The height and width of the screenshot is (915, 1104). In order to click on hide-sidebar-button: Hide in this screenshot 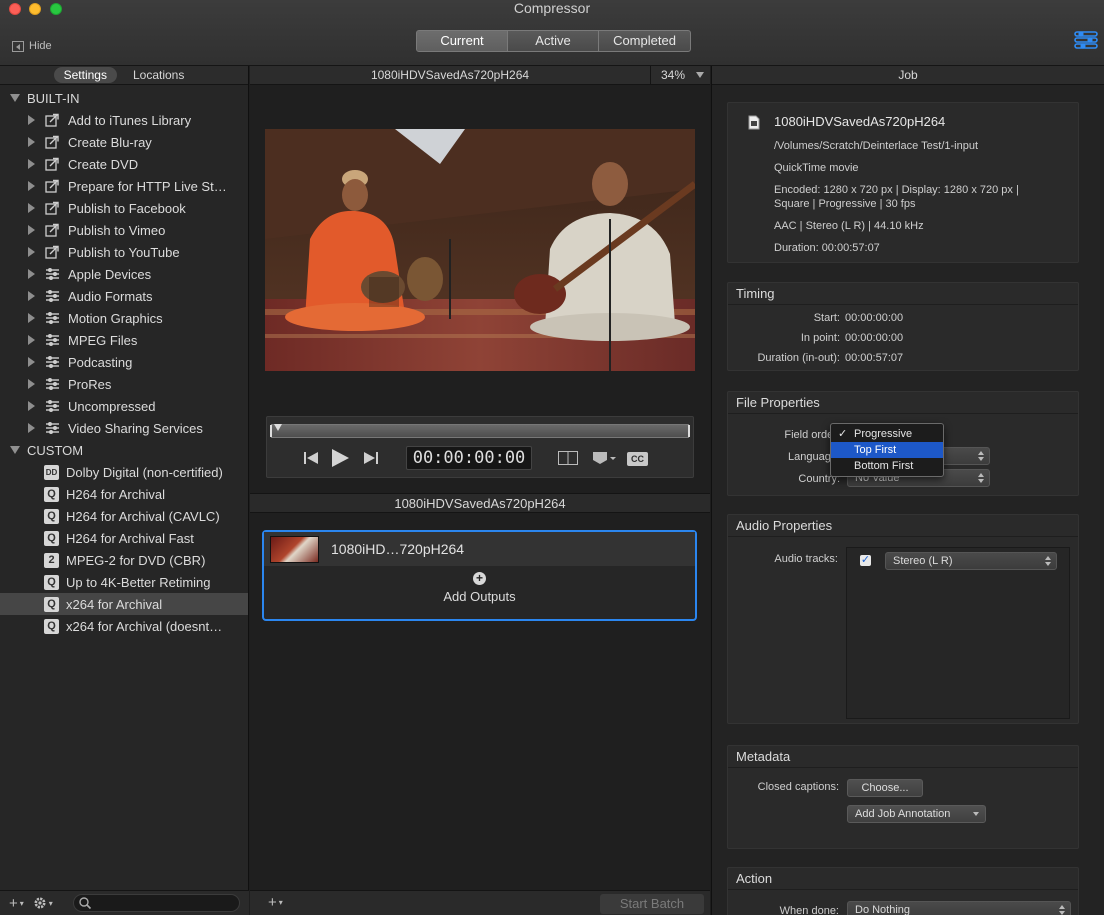, I will do `click(32, 46)`.